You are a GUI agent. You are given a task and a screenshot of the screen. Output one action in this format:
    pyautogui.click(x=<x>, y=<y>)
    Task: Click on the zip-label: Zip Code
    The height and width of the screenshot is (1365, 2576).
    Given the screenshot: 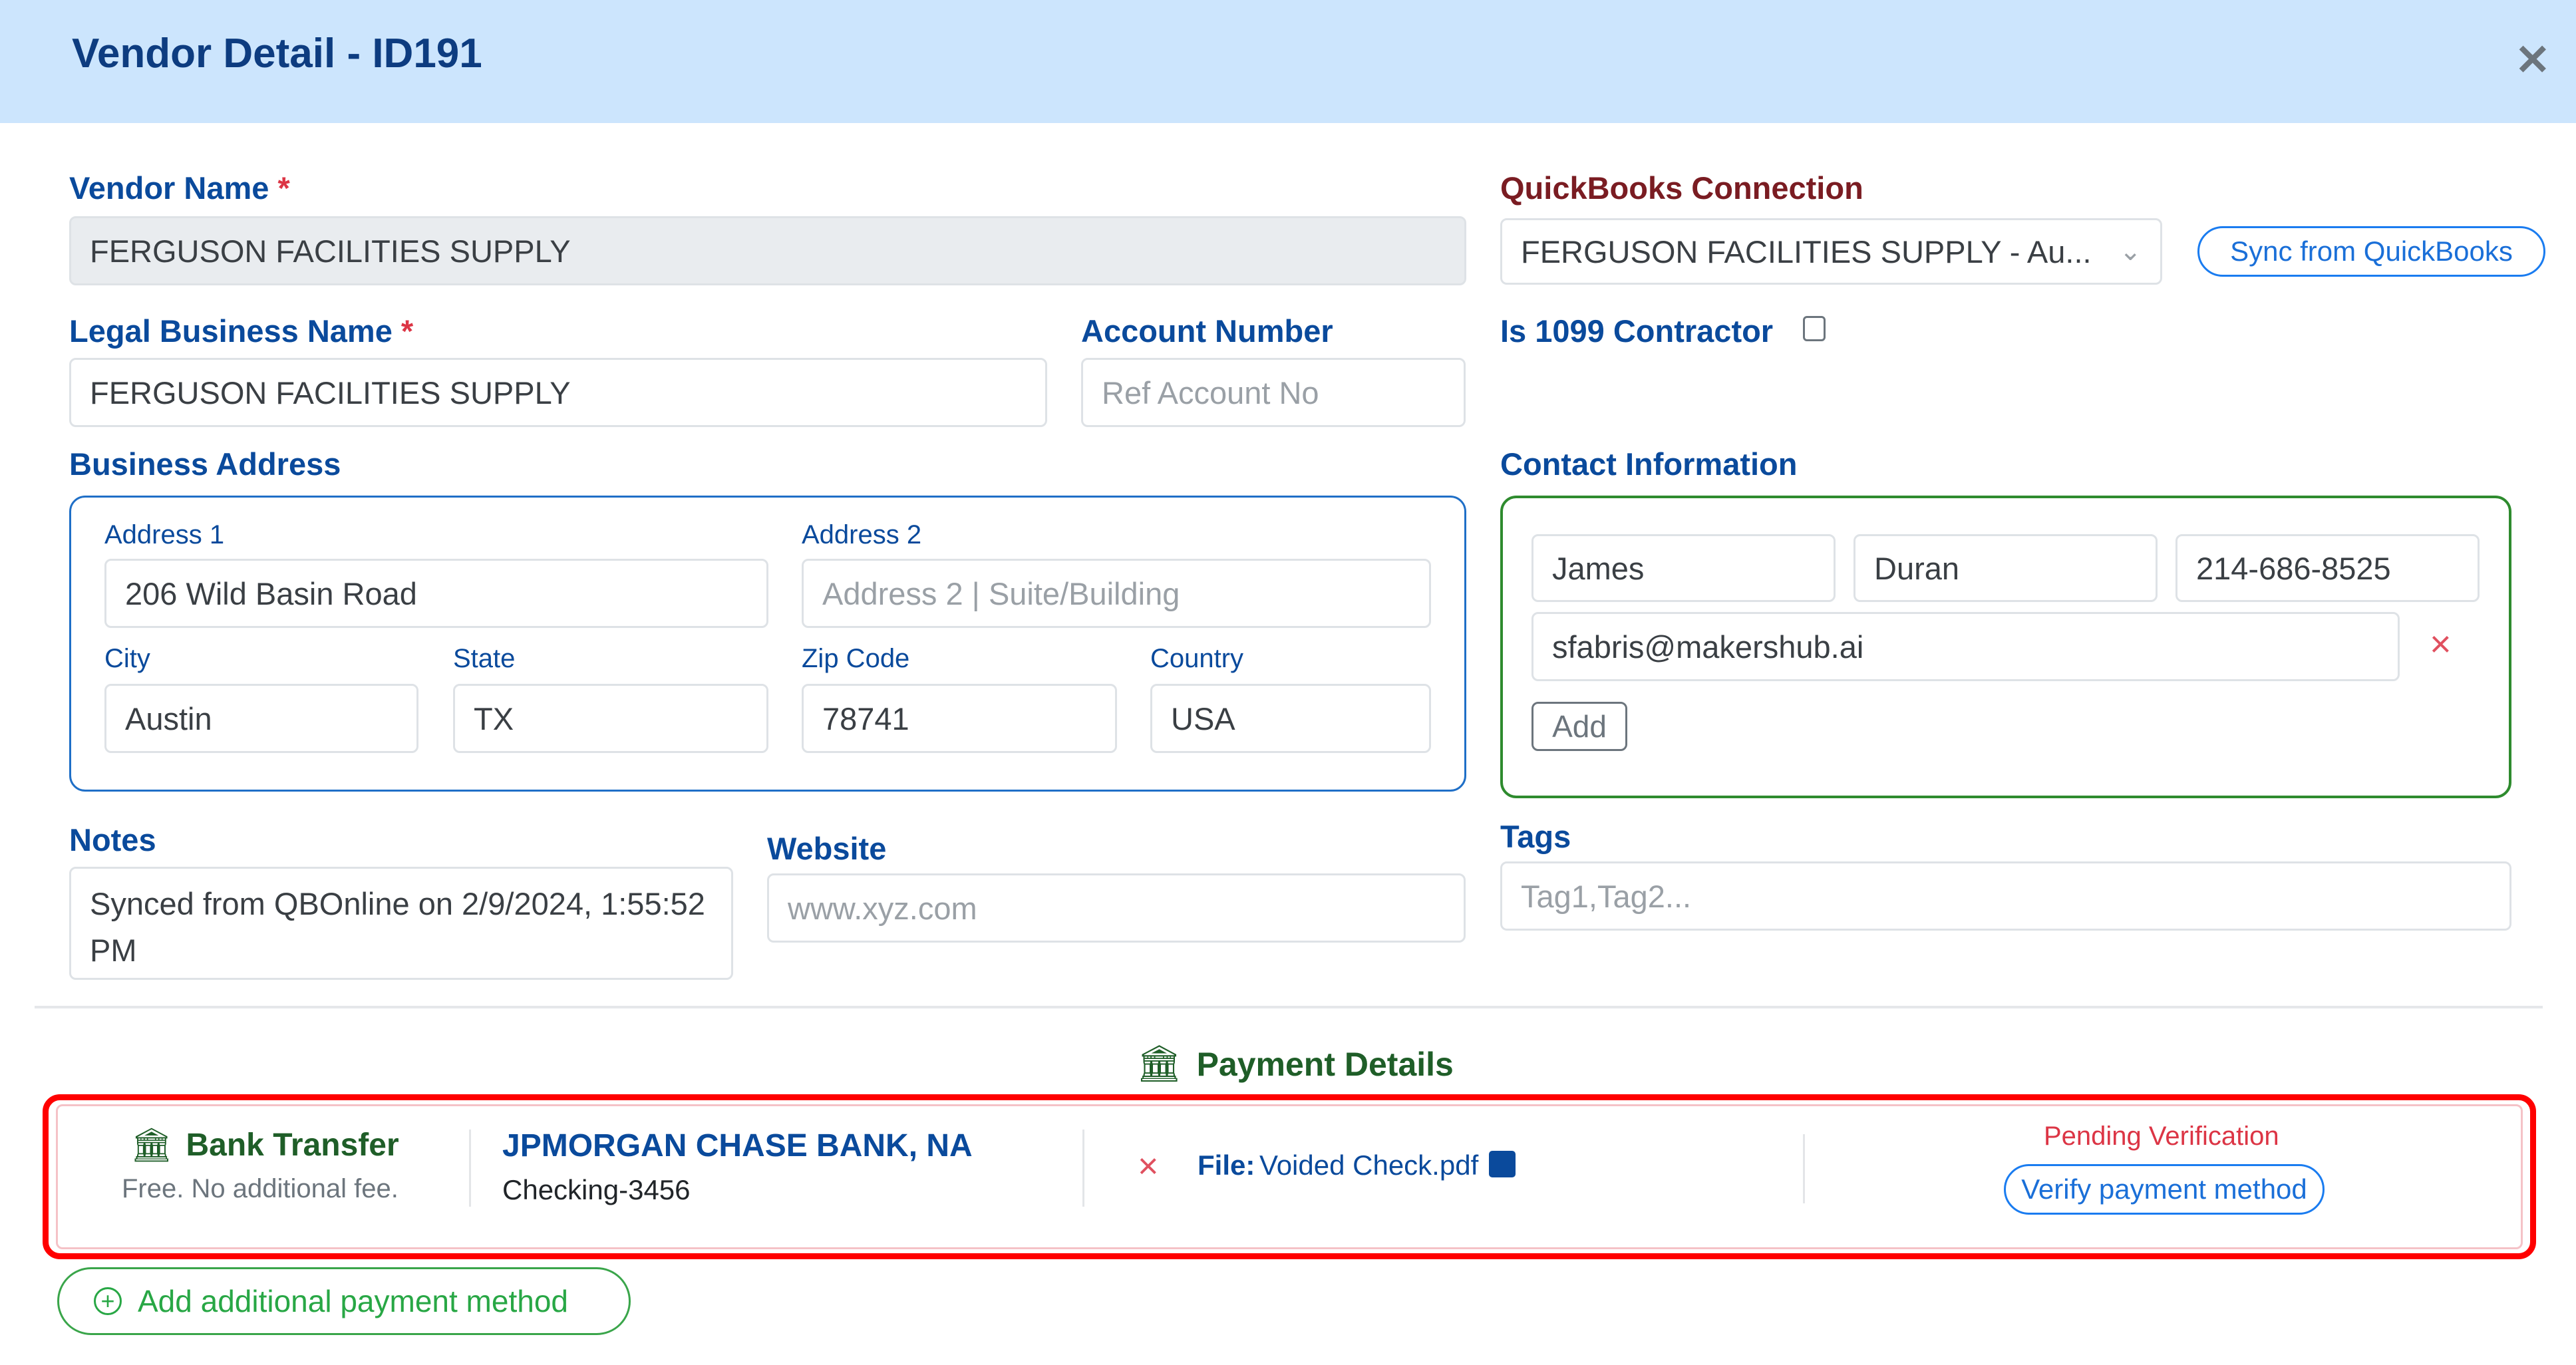 What is the action you would take?
    pyautogui.click(x=856, y=658)
    